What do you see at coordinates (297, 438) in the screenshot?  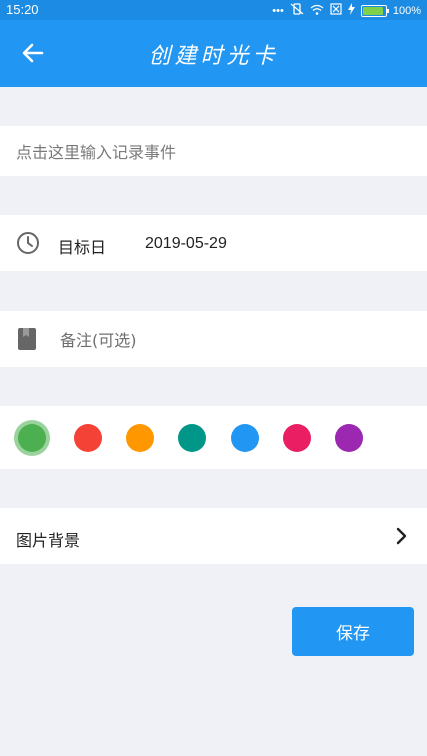 I see `color-swatch-pink` at bounding box center [297, 438].